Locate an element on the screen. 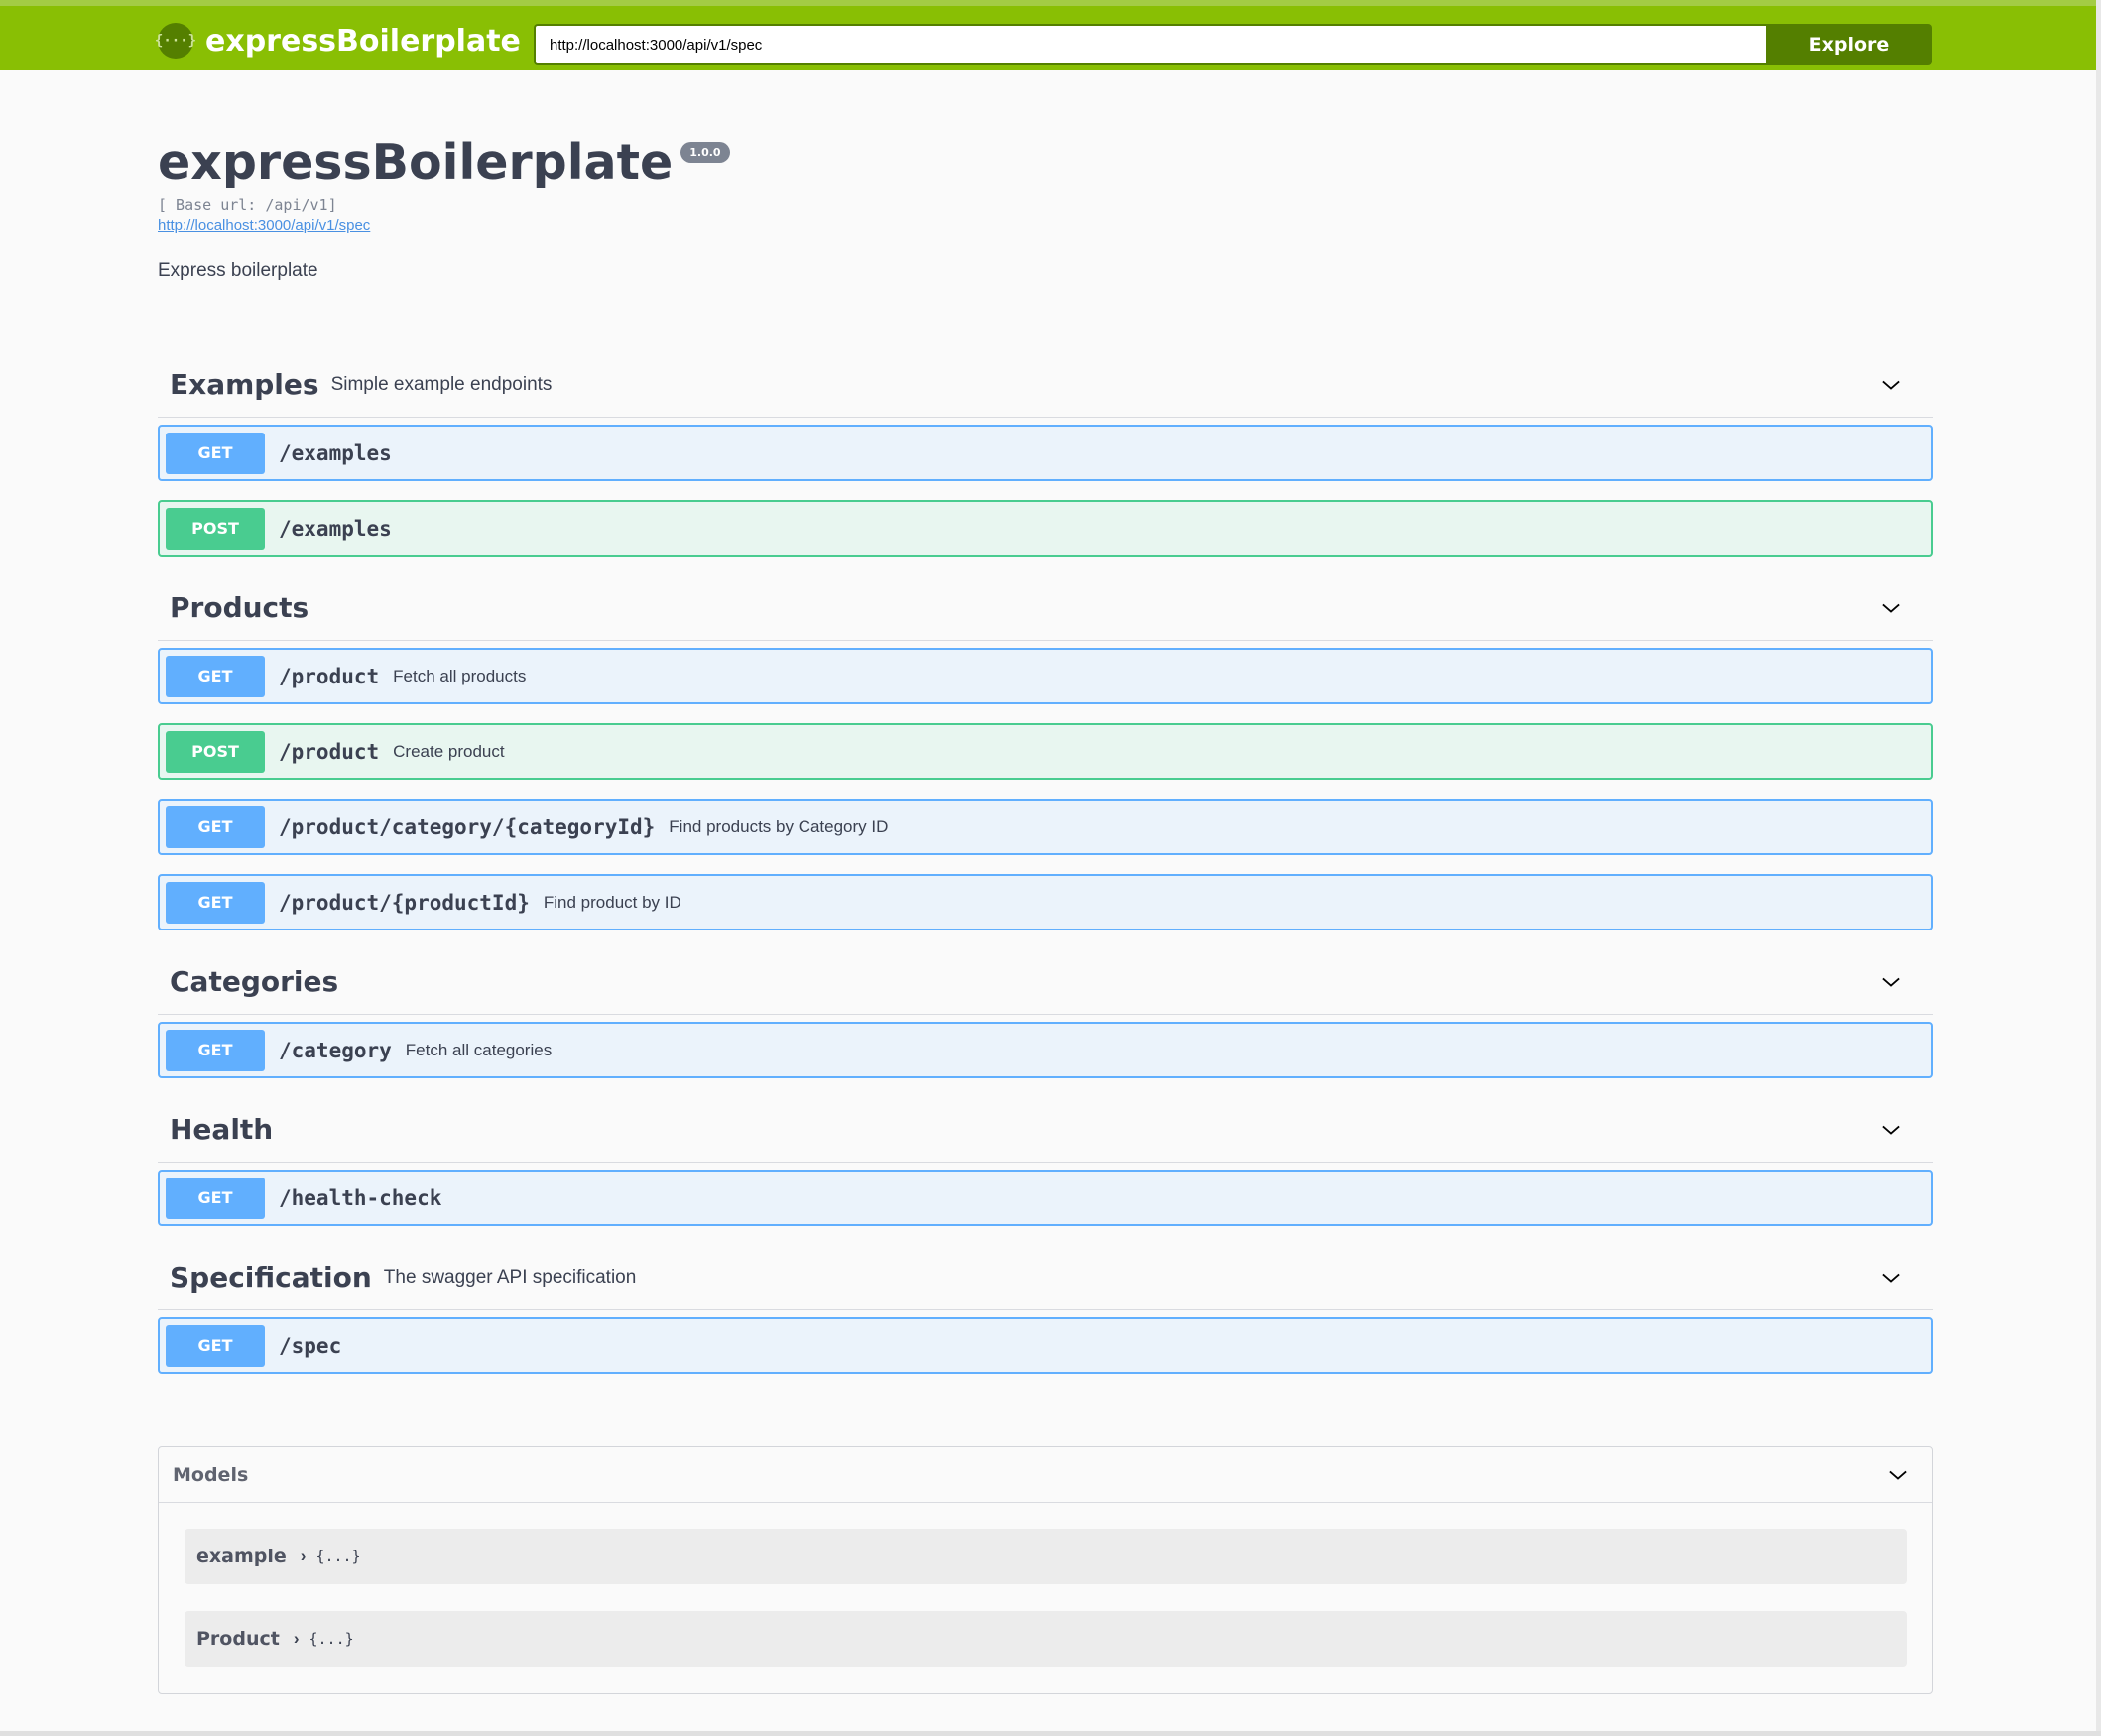  logo: {···} expressBoilerplate is located at coordinates (338, 41).